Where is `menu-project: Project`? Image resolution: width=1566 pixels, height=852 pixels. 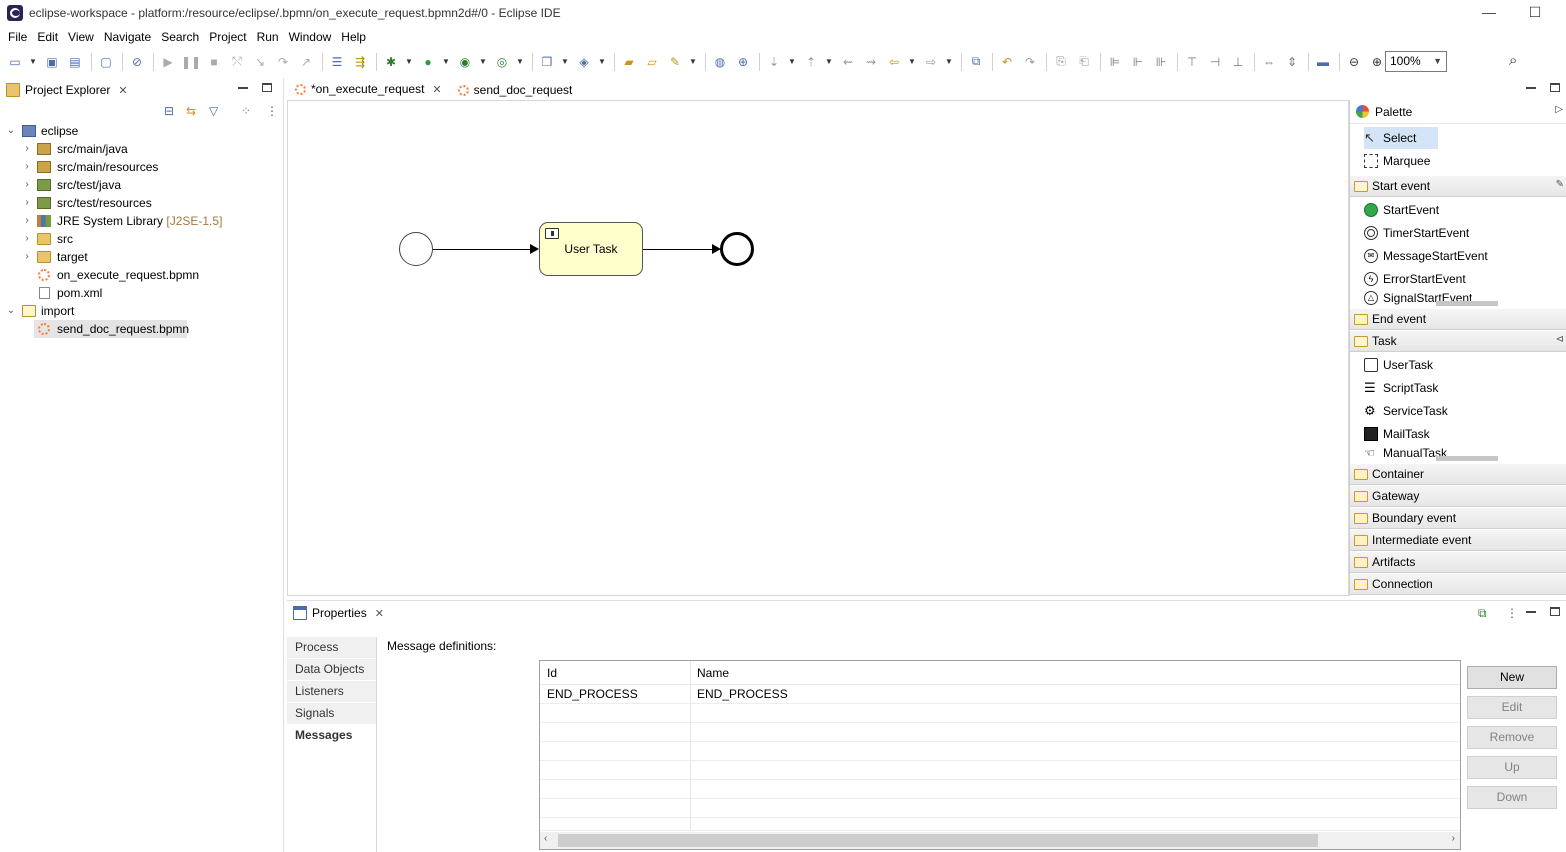
menu-project: Project is located at coordinates (227, 37).